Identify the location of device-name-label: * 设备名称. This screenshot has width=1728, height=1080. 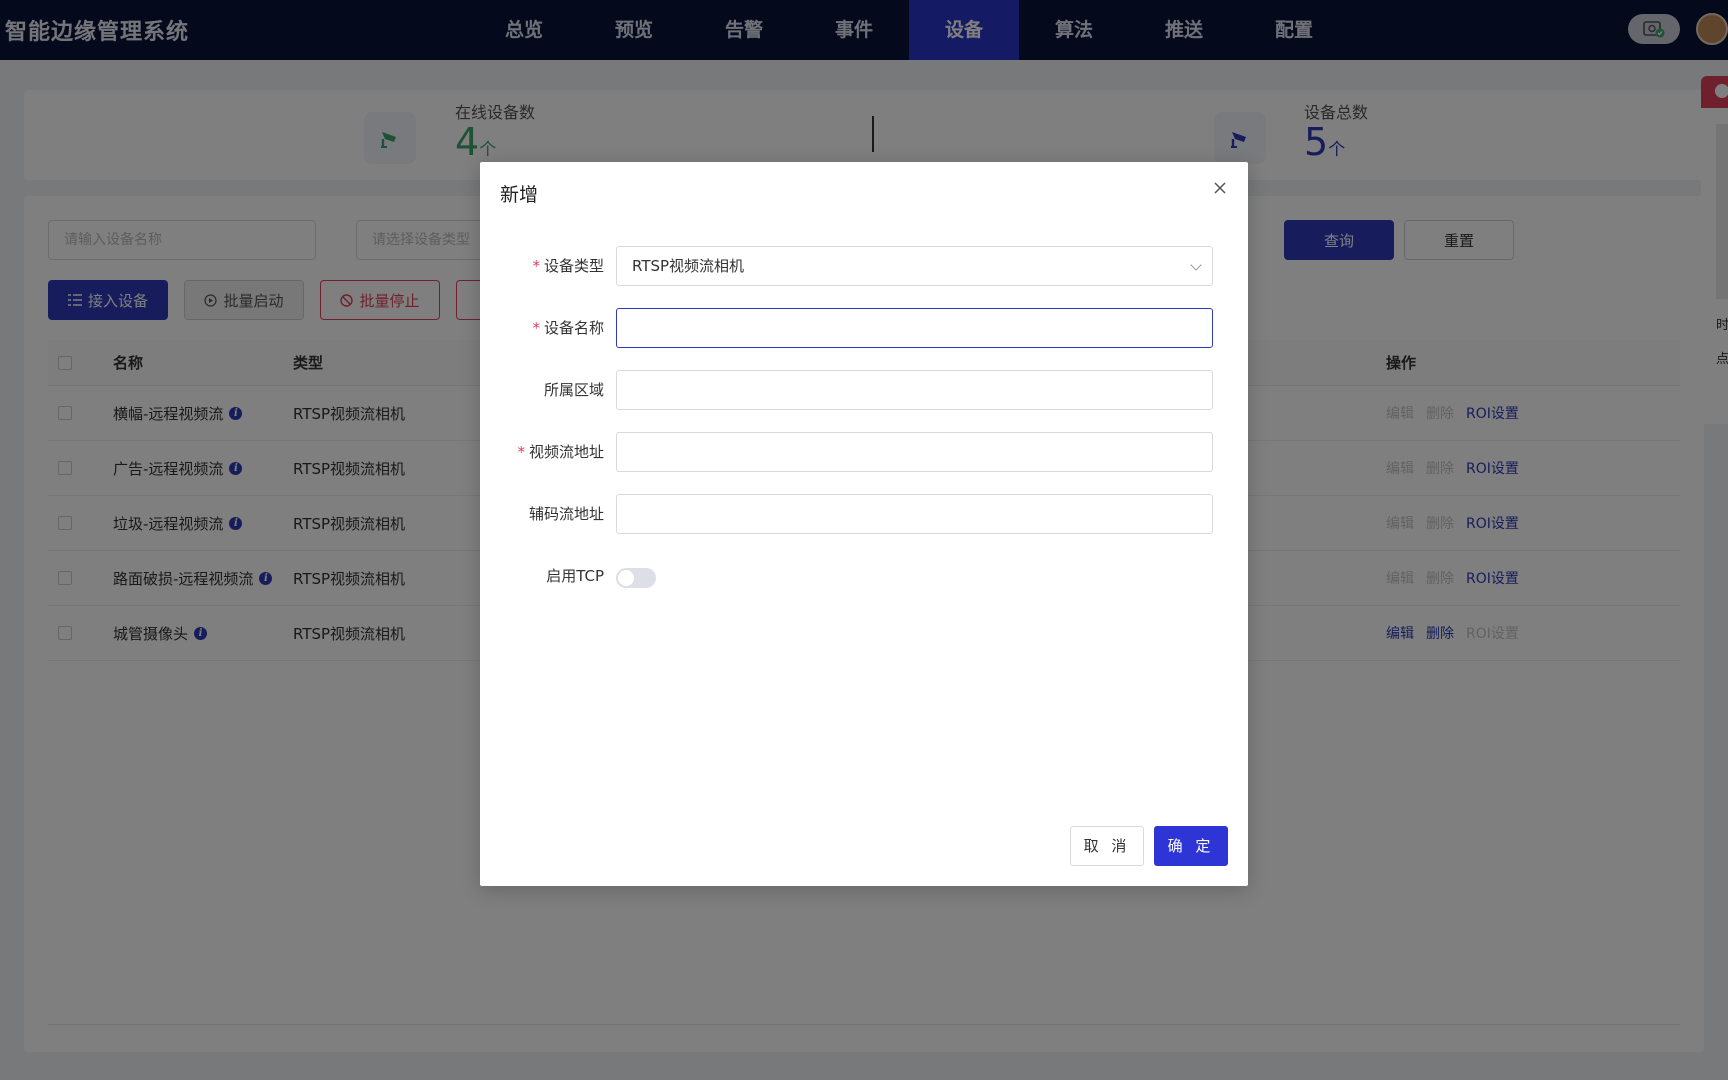
(568, 328).